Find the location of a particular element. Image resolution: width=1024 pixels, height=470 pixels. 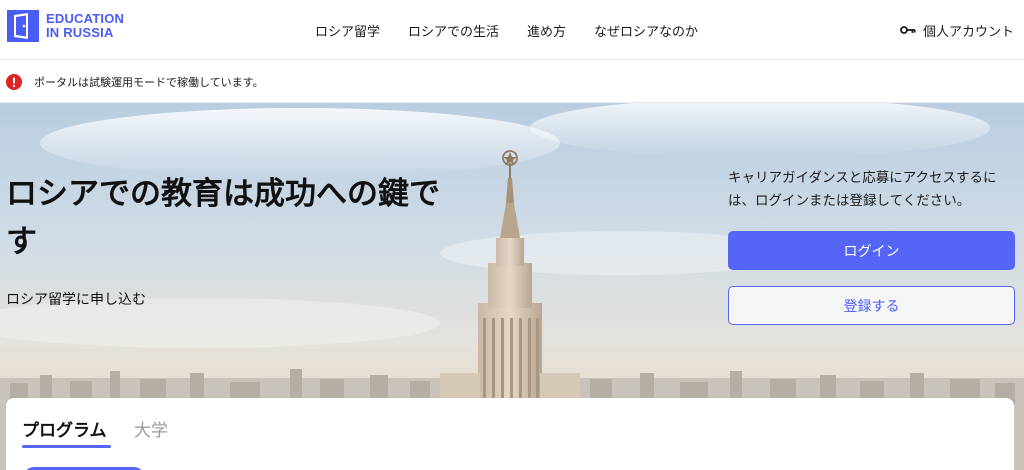

hero-title: ロシアでの教育は成功への鍵です is located at coordinates (223, 218).